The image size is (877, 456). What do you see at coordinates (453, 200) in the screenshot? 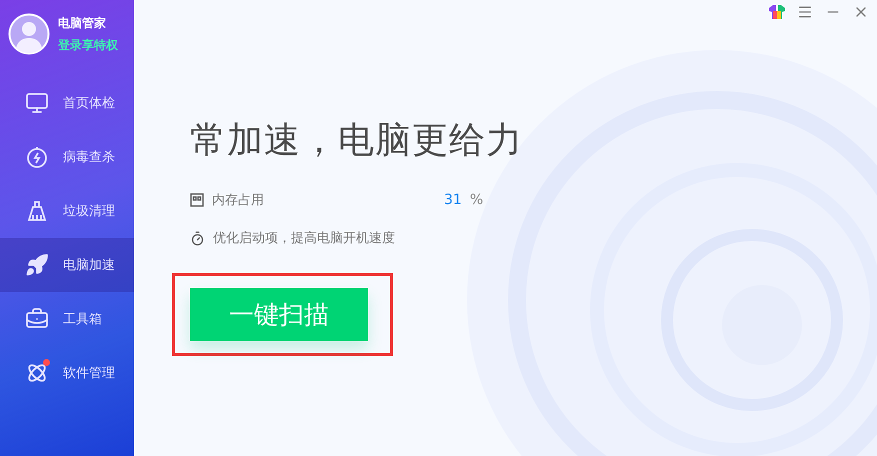
I see `memory-value: 31` at bounding box center [453, 200].